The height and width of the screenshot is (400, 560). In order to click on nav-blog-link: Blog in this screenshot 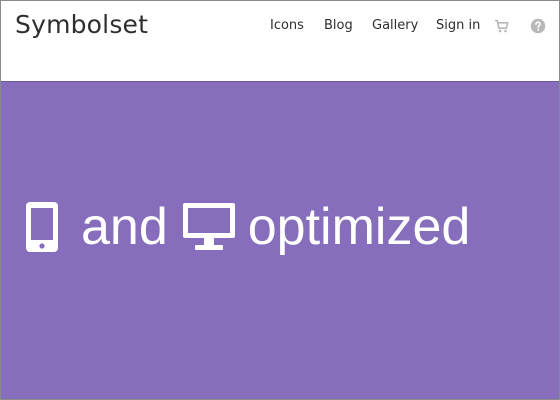, I will do `click(338, 25)`.